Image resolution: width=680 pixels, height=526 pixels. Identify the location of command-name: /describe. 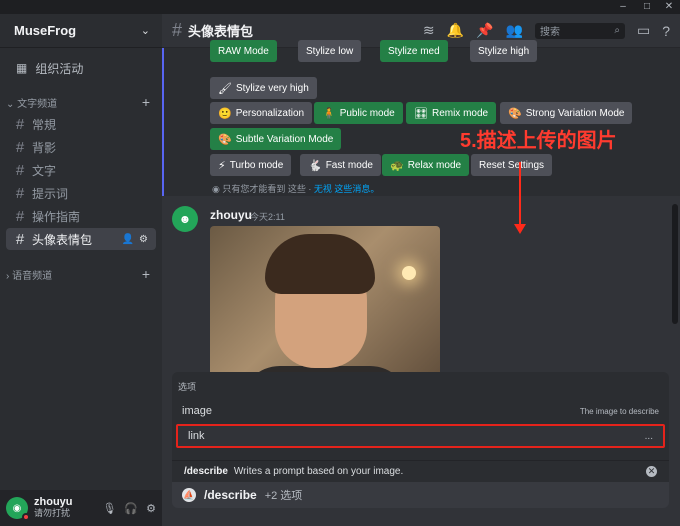
(206, 471).